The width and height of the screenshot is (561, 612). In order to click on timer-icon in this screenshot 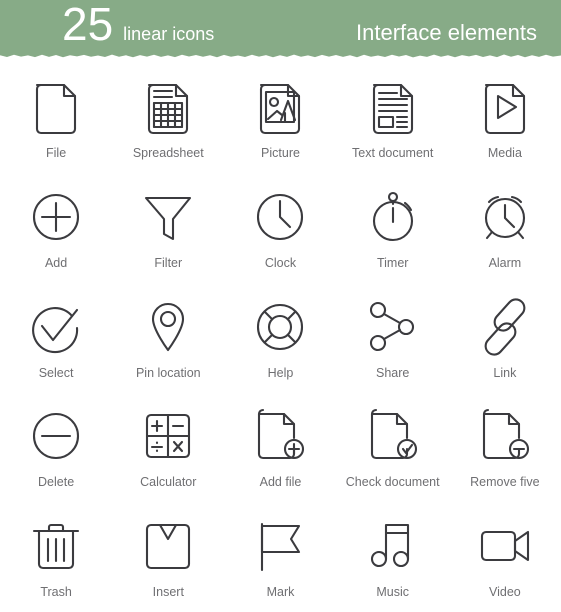, I will do `click(393, 217)`.